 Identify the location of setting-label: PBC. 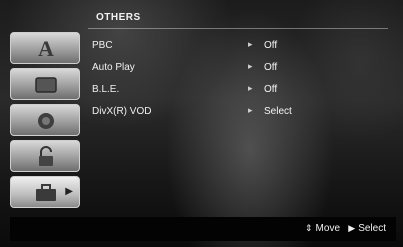
(102, 45).